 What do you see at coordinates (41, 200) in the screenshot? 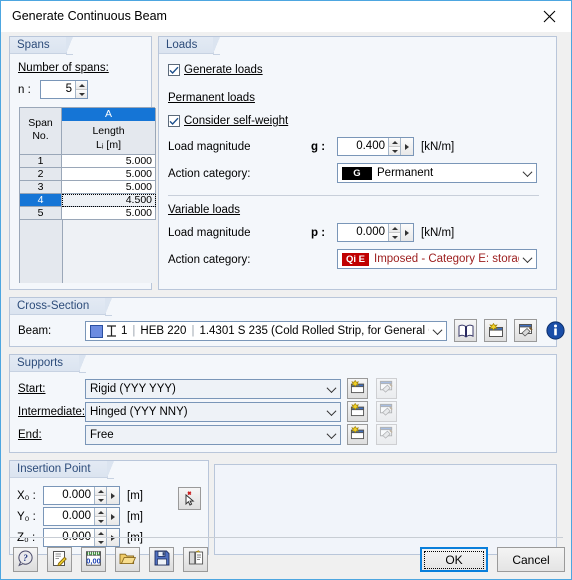
I see `row-number: 4` at bounding box center [41, 200].